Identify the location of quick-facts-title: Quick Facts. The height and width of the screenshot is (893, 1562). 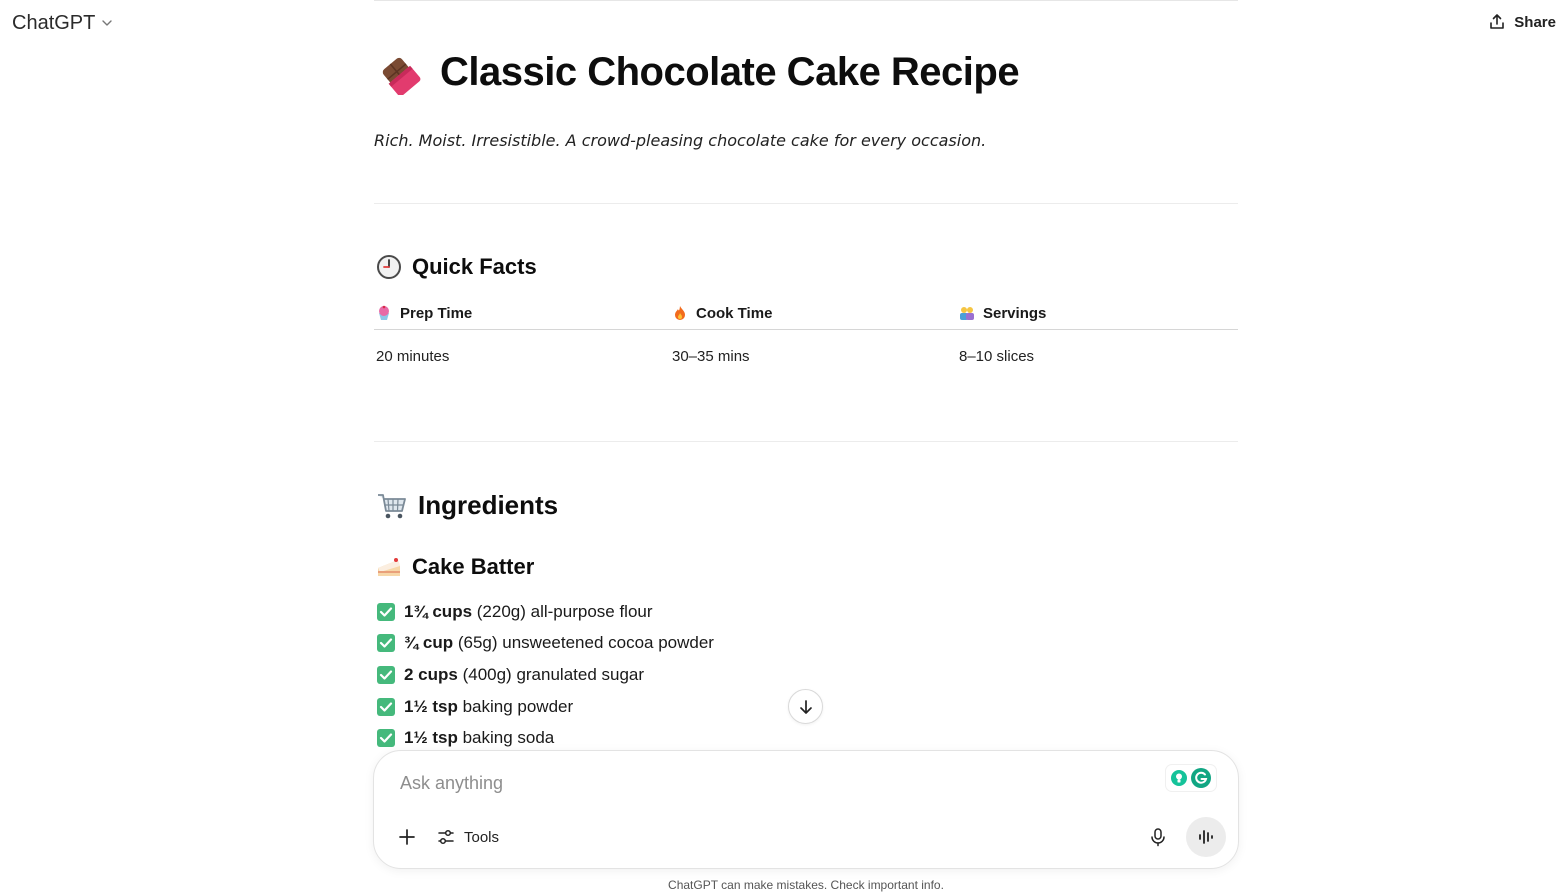
(474, 266).